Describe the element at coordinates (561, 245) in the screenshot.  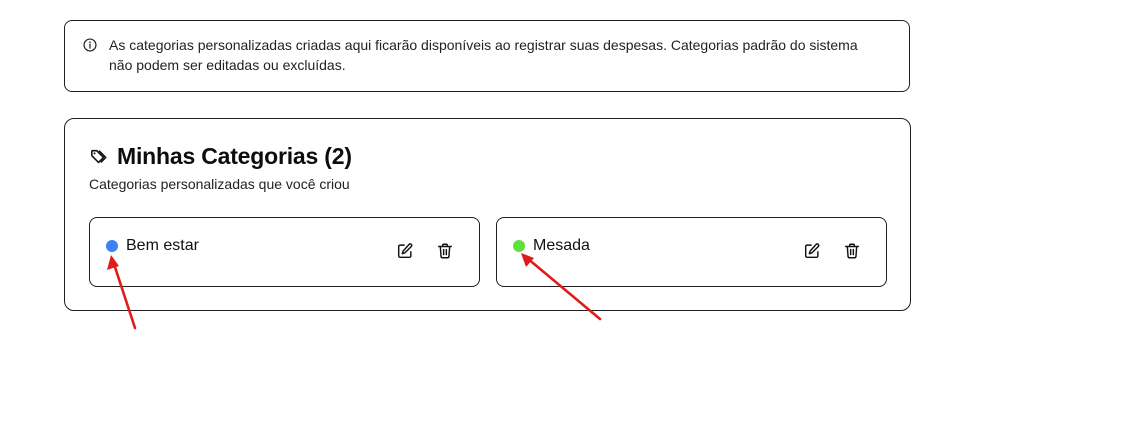
I see `category-name: Mesada` at that location.